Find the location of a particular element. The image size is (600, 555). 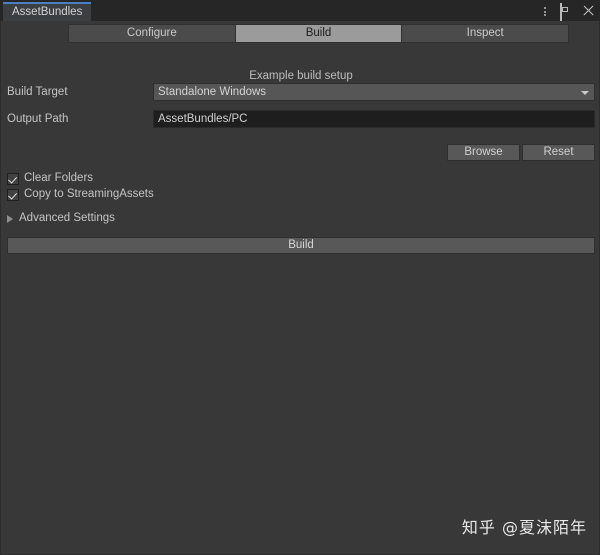

tab-inspect: Inspect is located at coordinates (485, 33).